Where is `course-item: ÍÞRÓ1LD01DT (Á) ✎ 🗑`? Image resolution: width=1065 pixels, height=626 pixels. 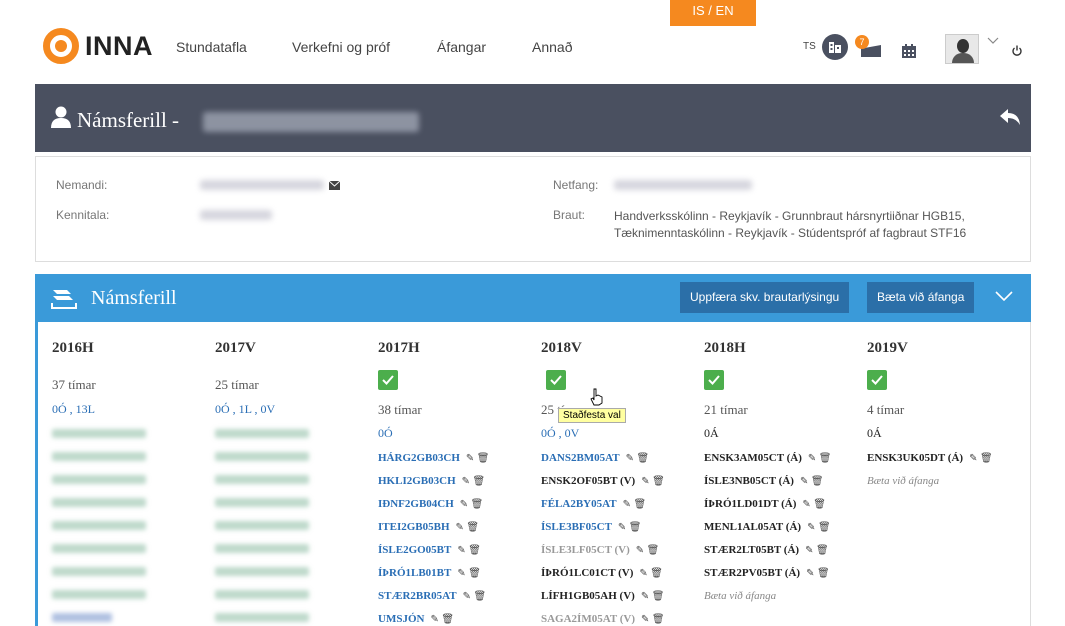
course-item: ÍÞRÓ1LD01DT (Á) ✎ 🗑 is located at coordinates (765, 504).